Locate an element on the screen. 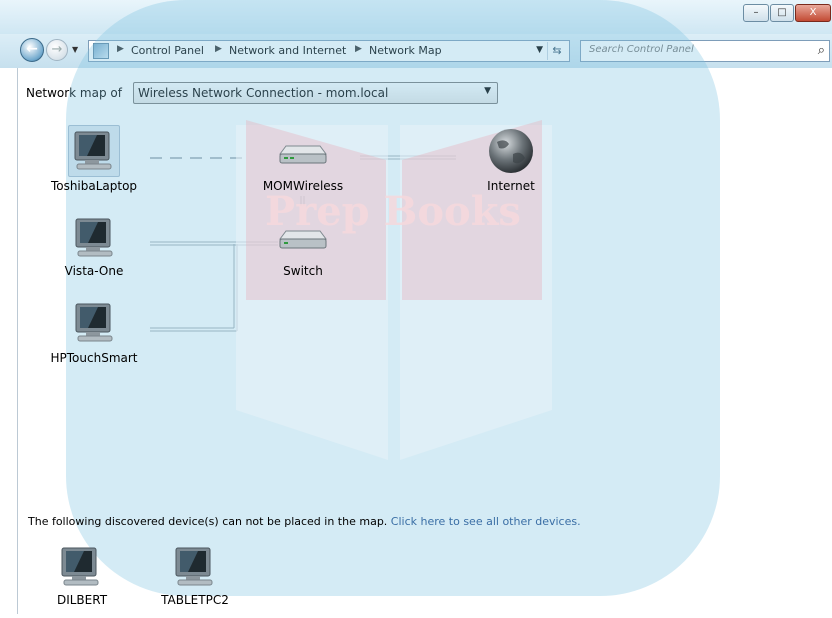  tabletpc2-node is located at coordinates (195, 568).